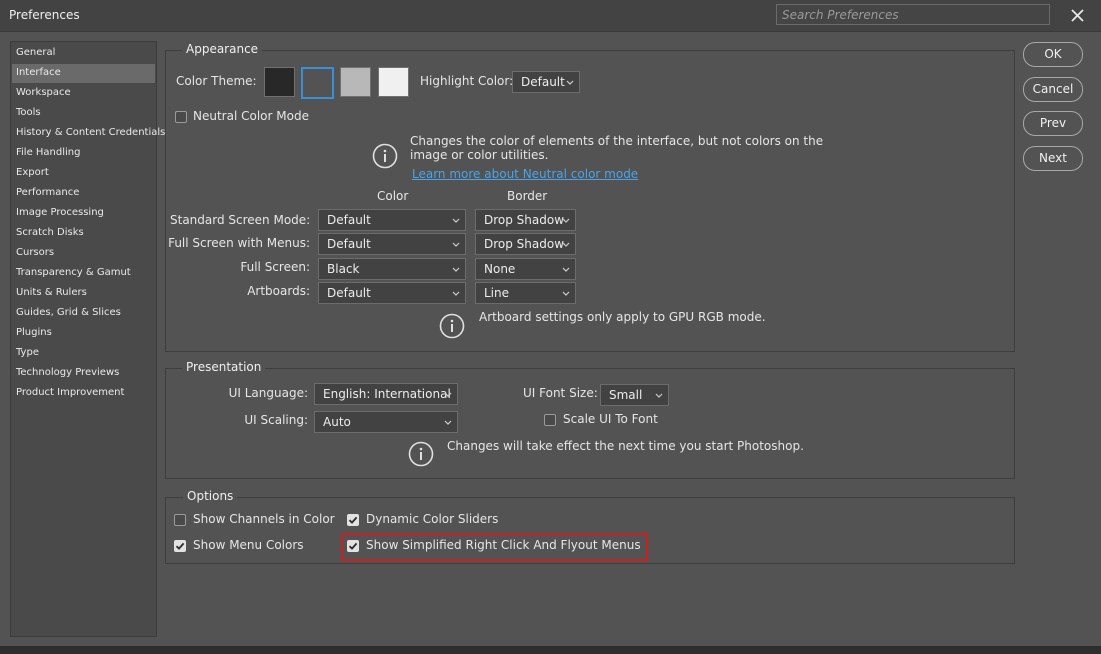  Describe the element at coordinates (913, 14) in the screenshot. I see `search-input` at that location.